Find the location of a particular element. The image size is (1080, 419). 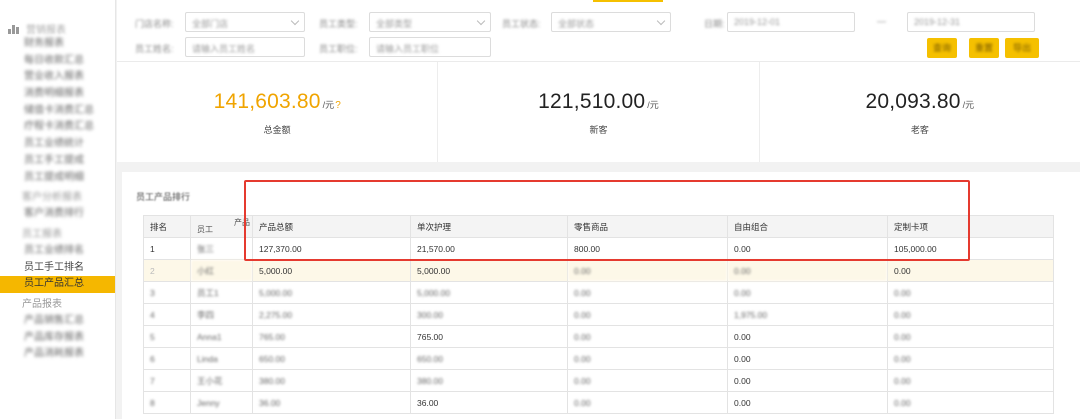

rank-cell: 2 is located at coordinates (167, 270).